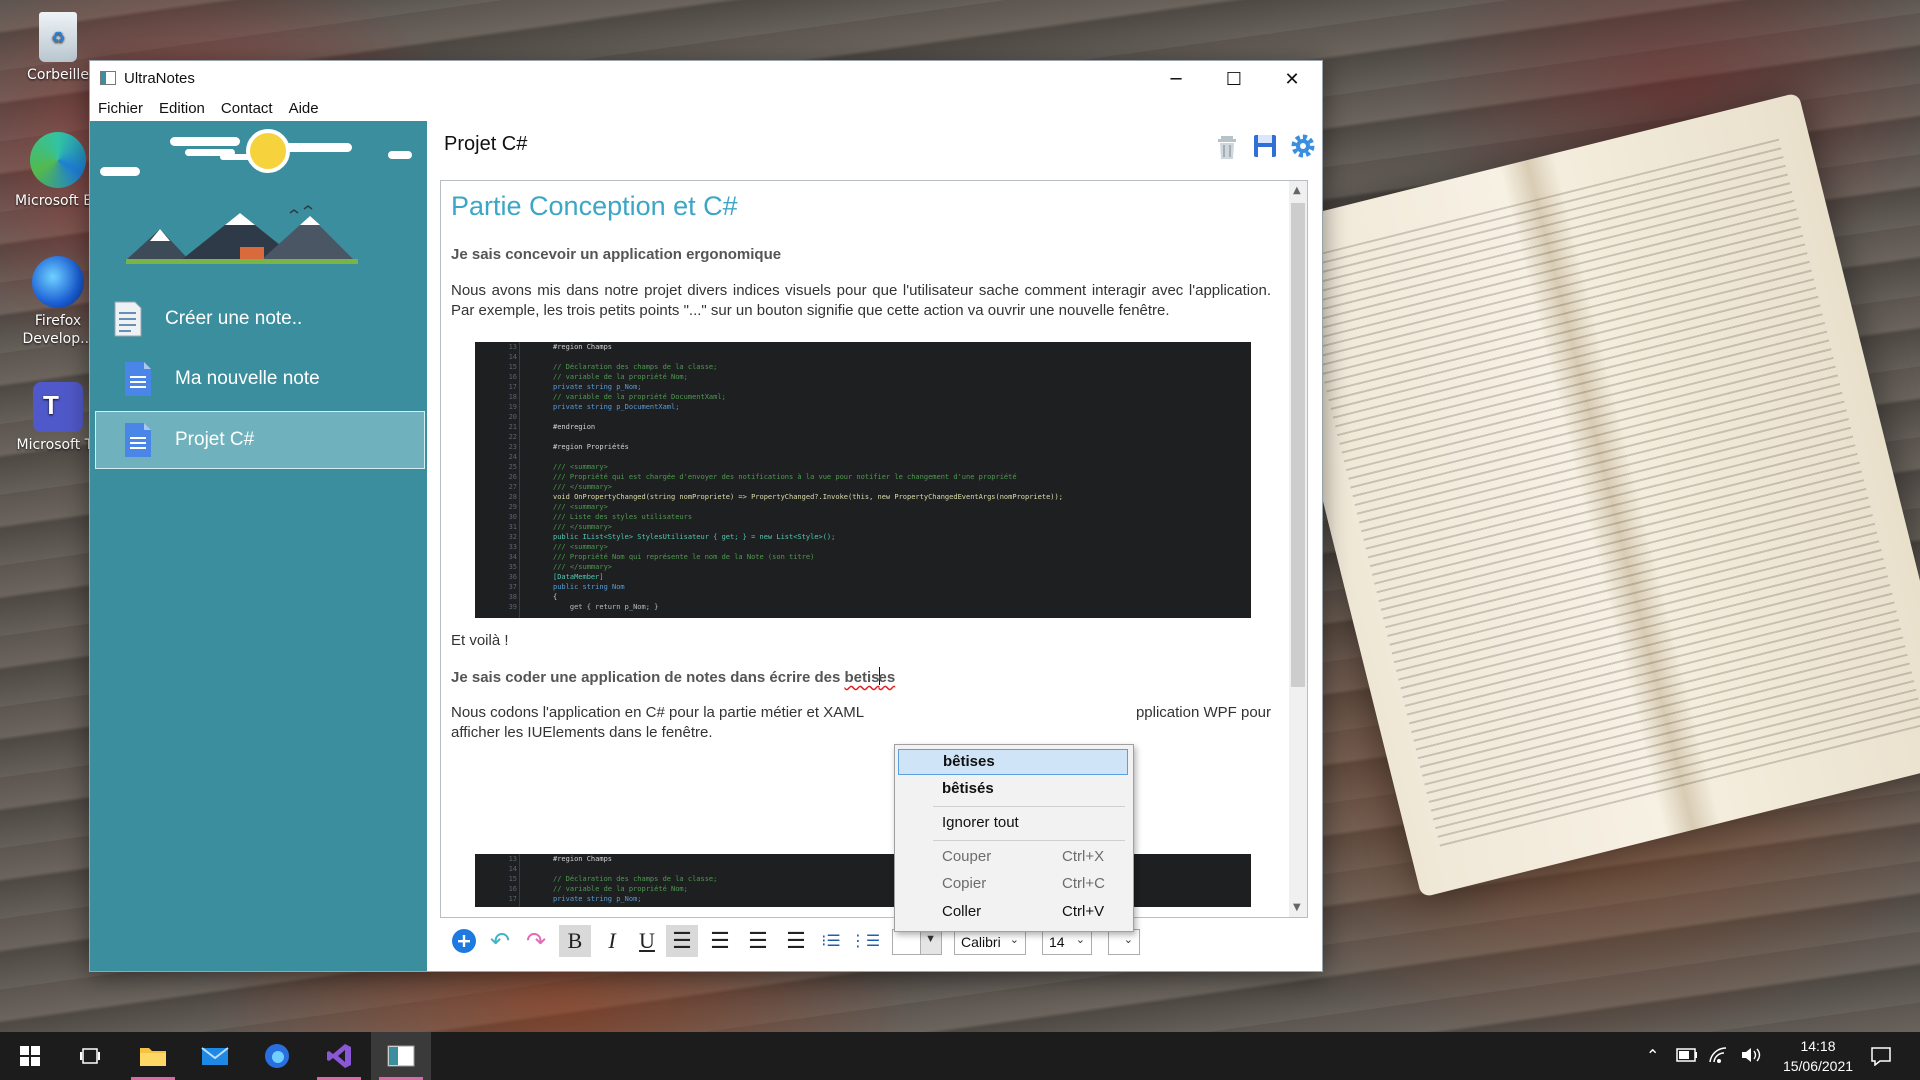 The width and height of the screenshot is (1920, 1080). Describe the element at coordinates (512, 859) in the screenshot. I see `code-line-number: 13` at that location.